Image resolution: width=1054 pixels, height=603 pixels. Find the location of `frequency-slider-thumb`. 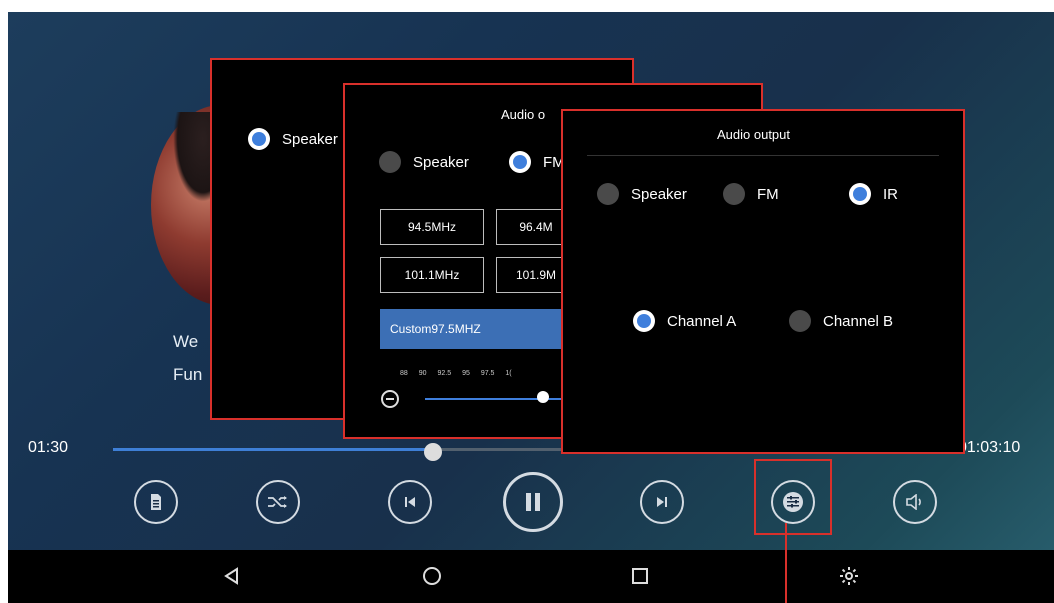

frequency-slider-thumb is located at coordinates (543, 397).